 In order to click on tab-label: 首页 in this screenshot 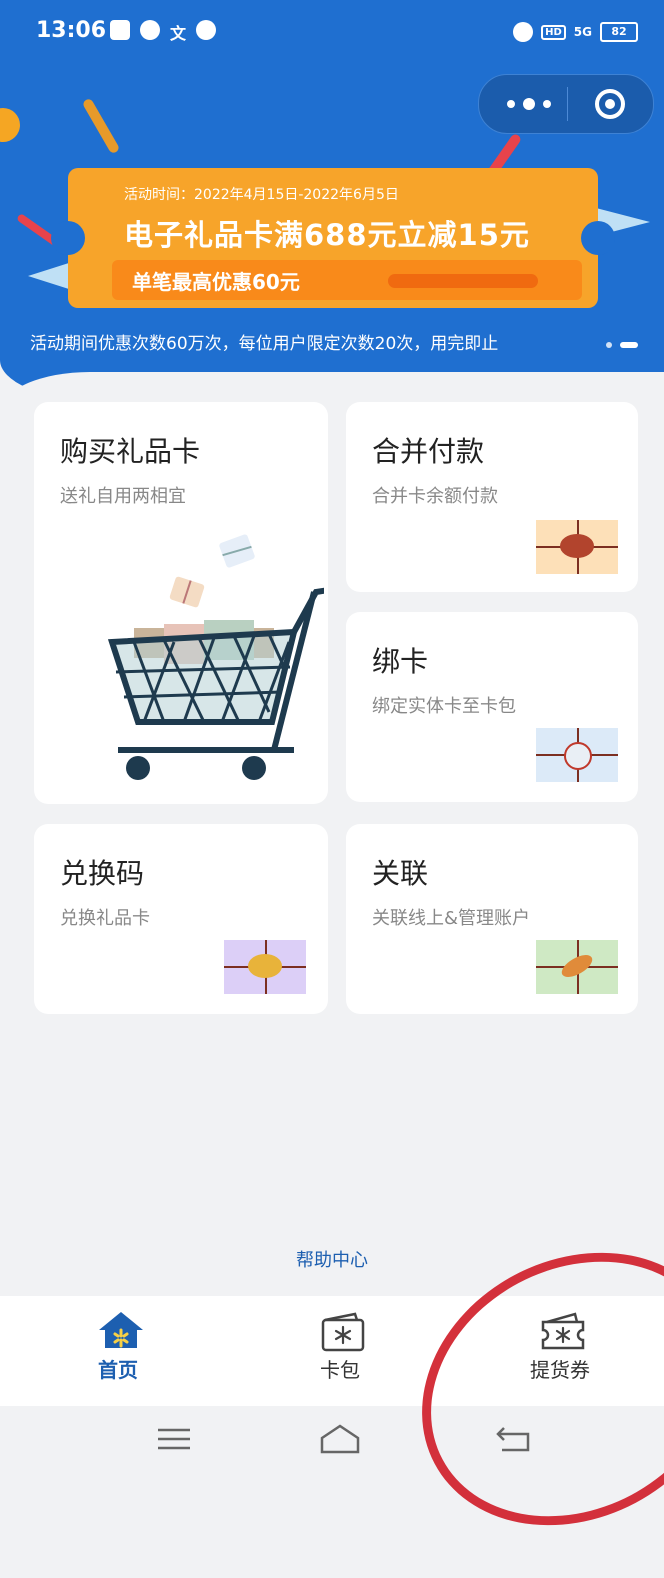, I will do `click(118, 1370)`.